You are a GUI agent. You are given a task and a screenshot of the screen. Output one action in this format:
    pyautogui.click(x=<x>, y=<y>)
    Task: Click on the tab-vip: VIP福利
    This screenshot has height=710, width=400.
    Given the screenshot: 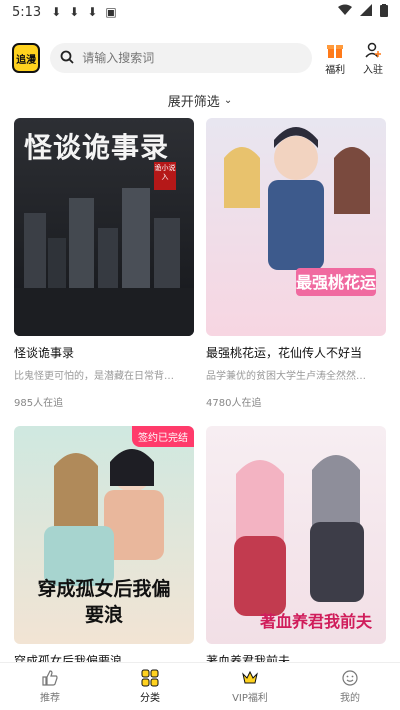 What is the action you would take?
    pyautogui.click(x=250, y=686)
    